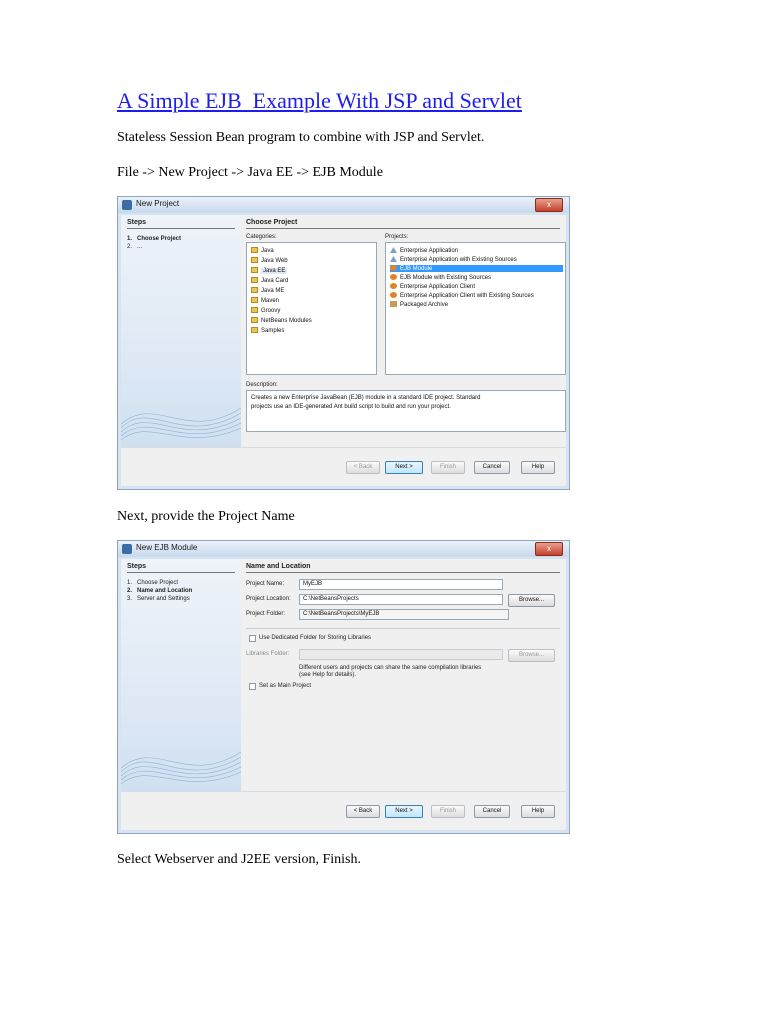  Describe the element at coordinates (269, 260) in the screenshot. I see `tree-item: Java Web` at that location.